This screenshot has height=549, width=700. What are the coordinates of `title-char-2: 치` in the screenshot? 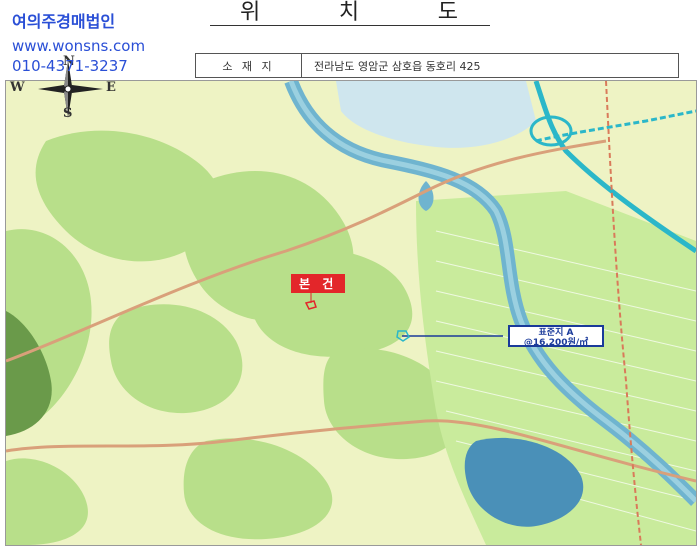 It's located at (350, 12).